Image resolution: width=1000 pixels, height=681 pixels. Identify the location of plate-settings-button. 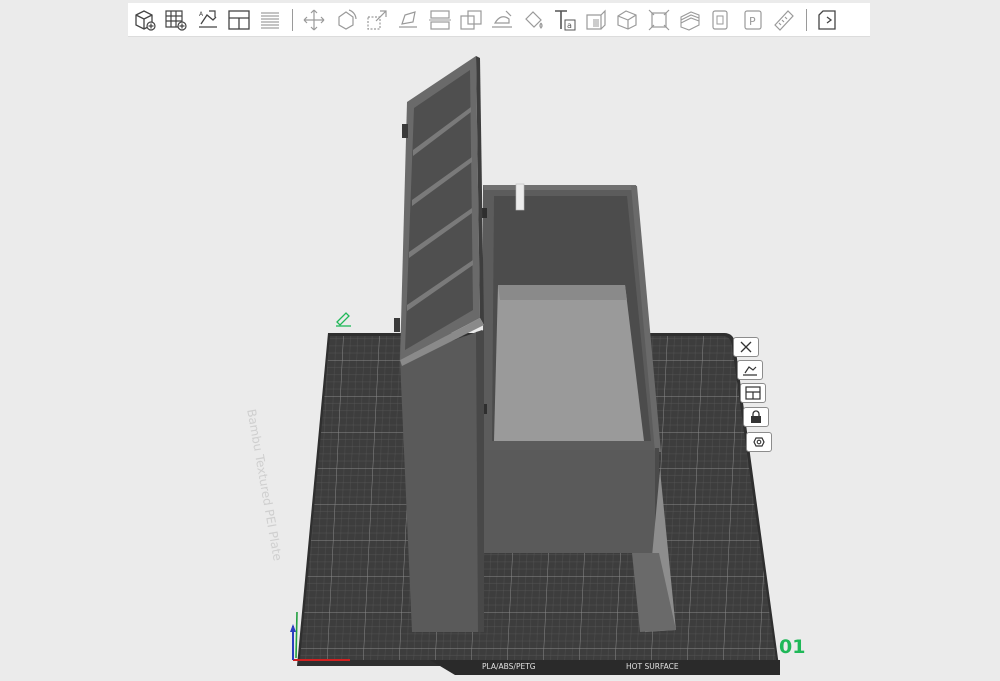
(759, 442).